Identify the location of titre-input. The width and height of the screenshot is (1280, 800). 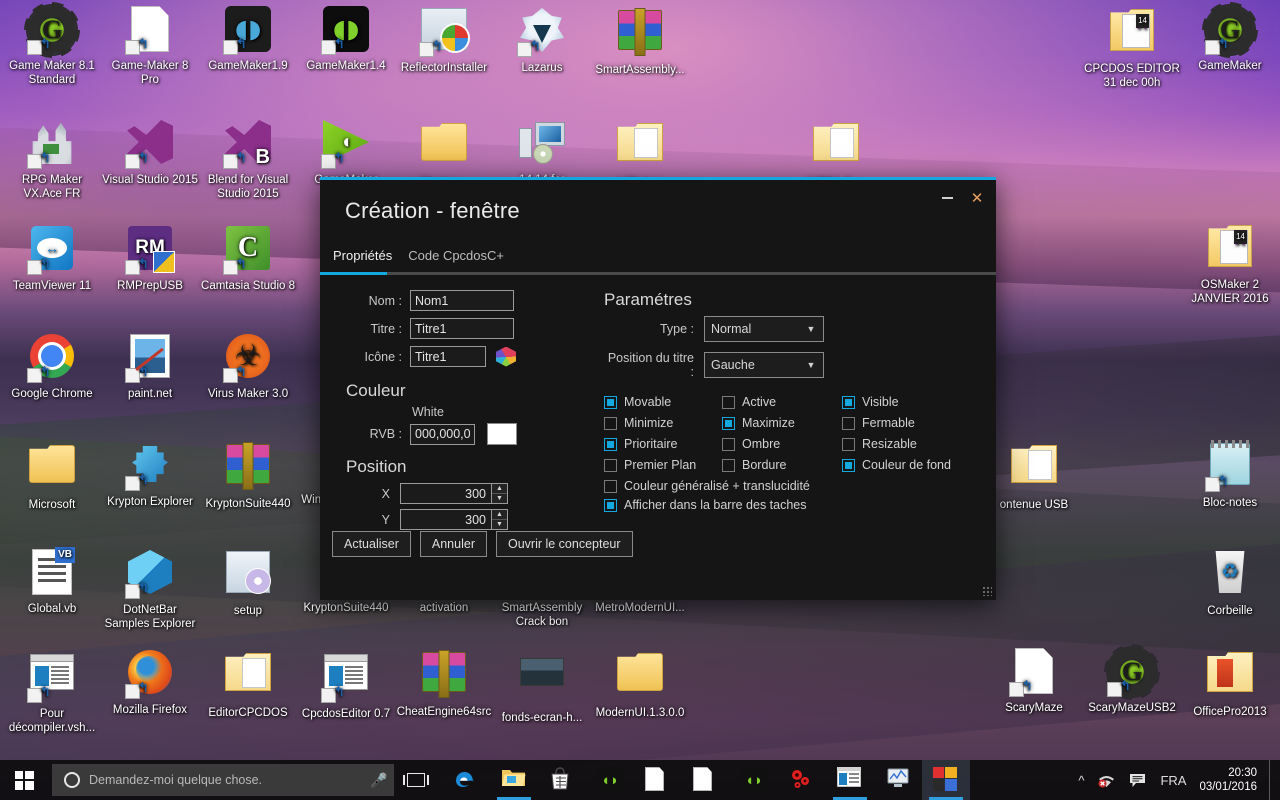
(462, 328).